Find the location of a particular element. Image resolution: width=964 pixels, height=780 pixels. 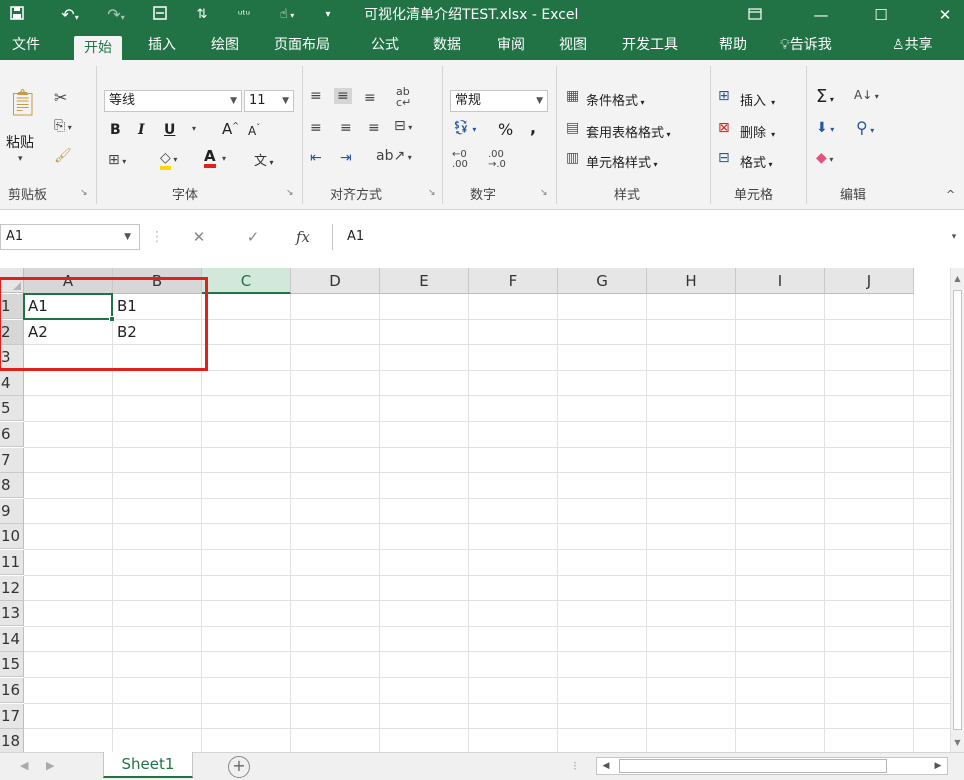

horizontal-scrollbar: ◀ ▶ is located at coordinates (772, 766).